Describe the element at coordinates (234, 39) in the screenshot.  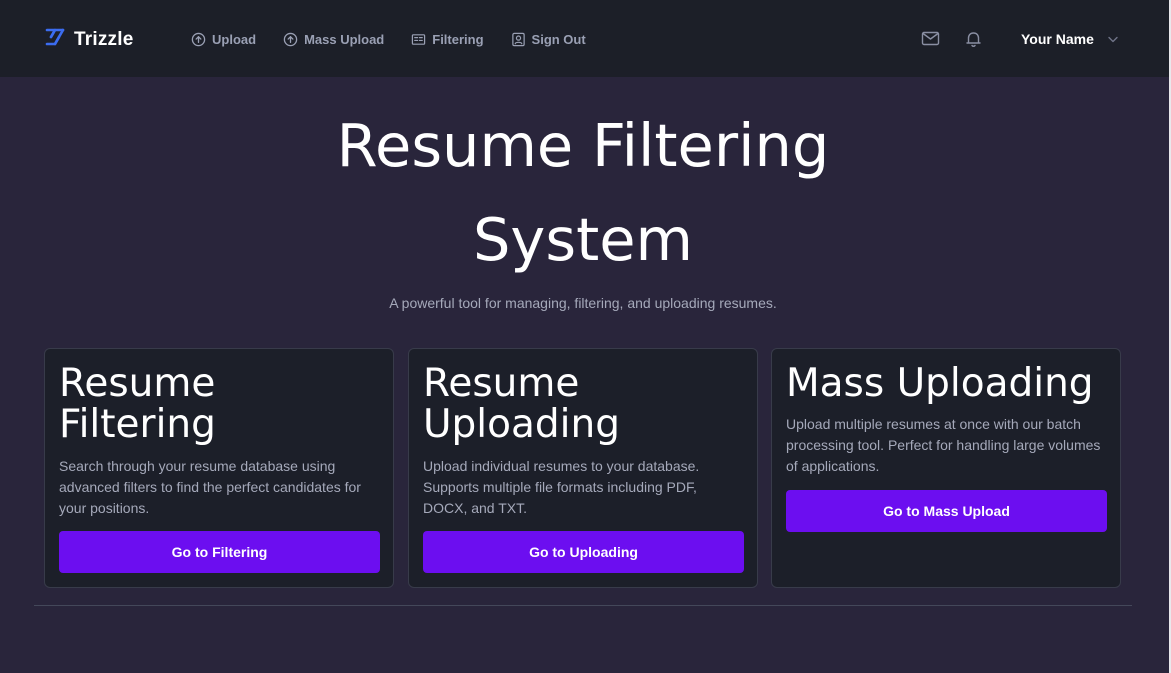
I see `nav-upload-label: Upload` at that location.